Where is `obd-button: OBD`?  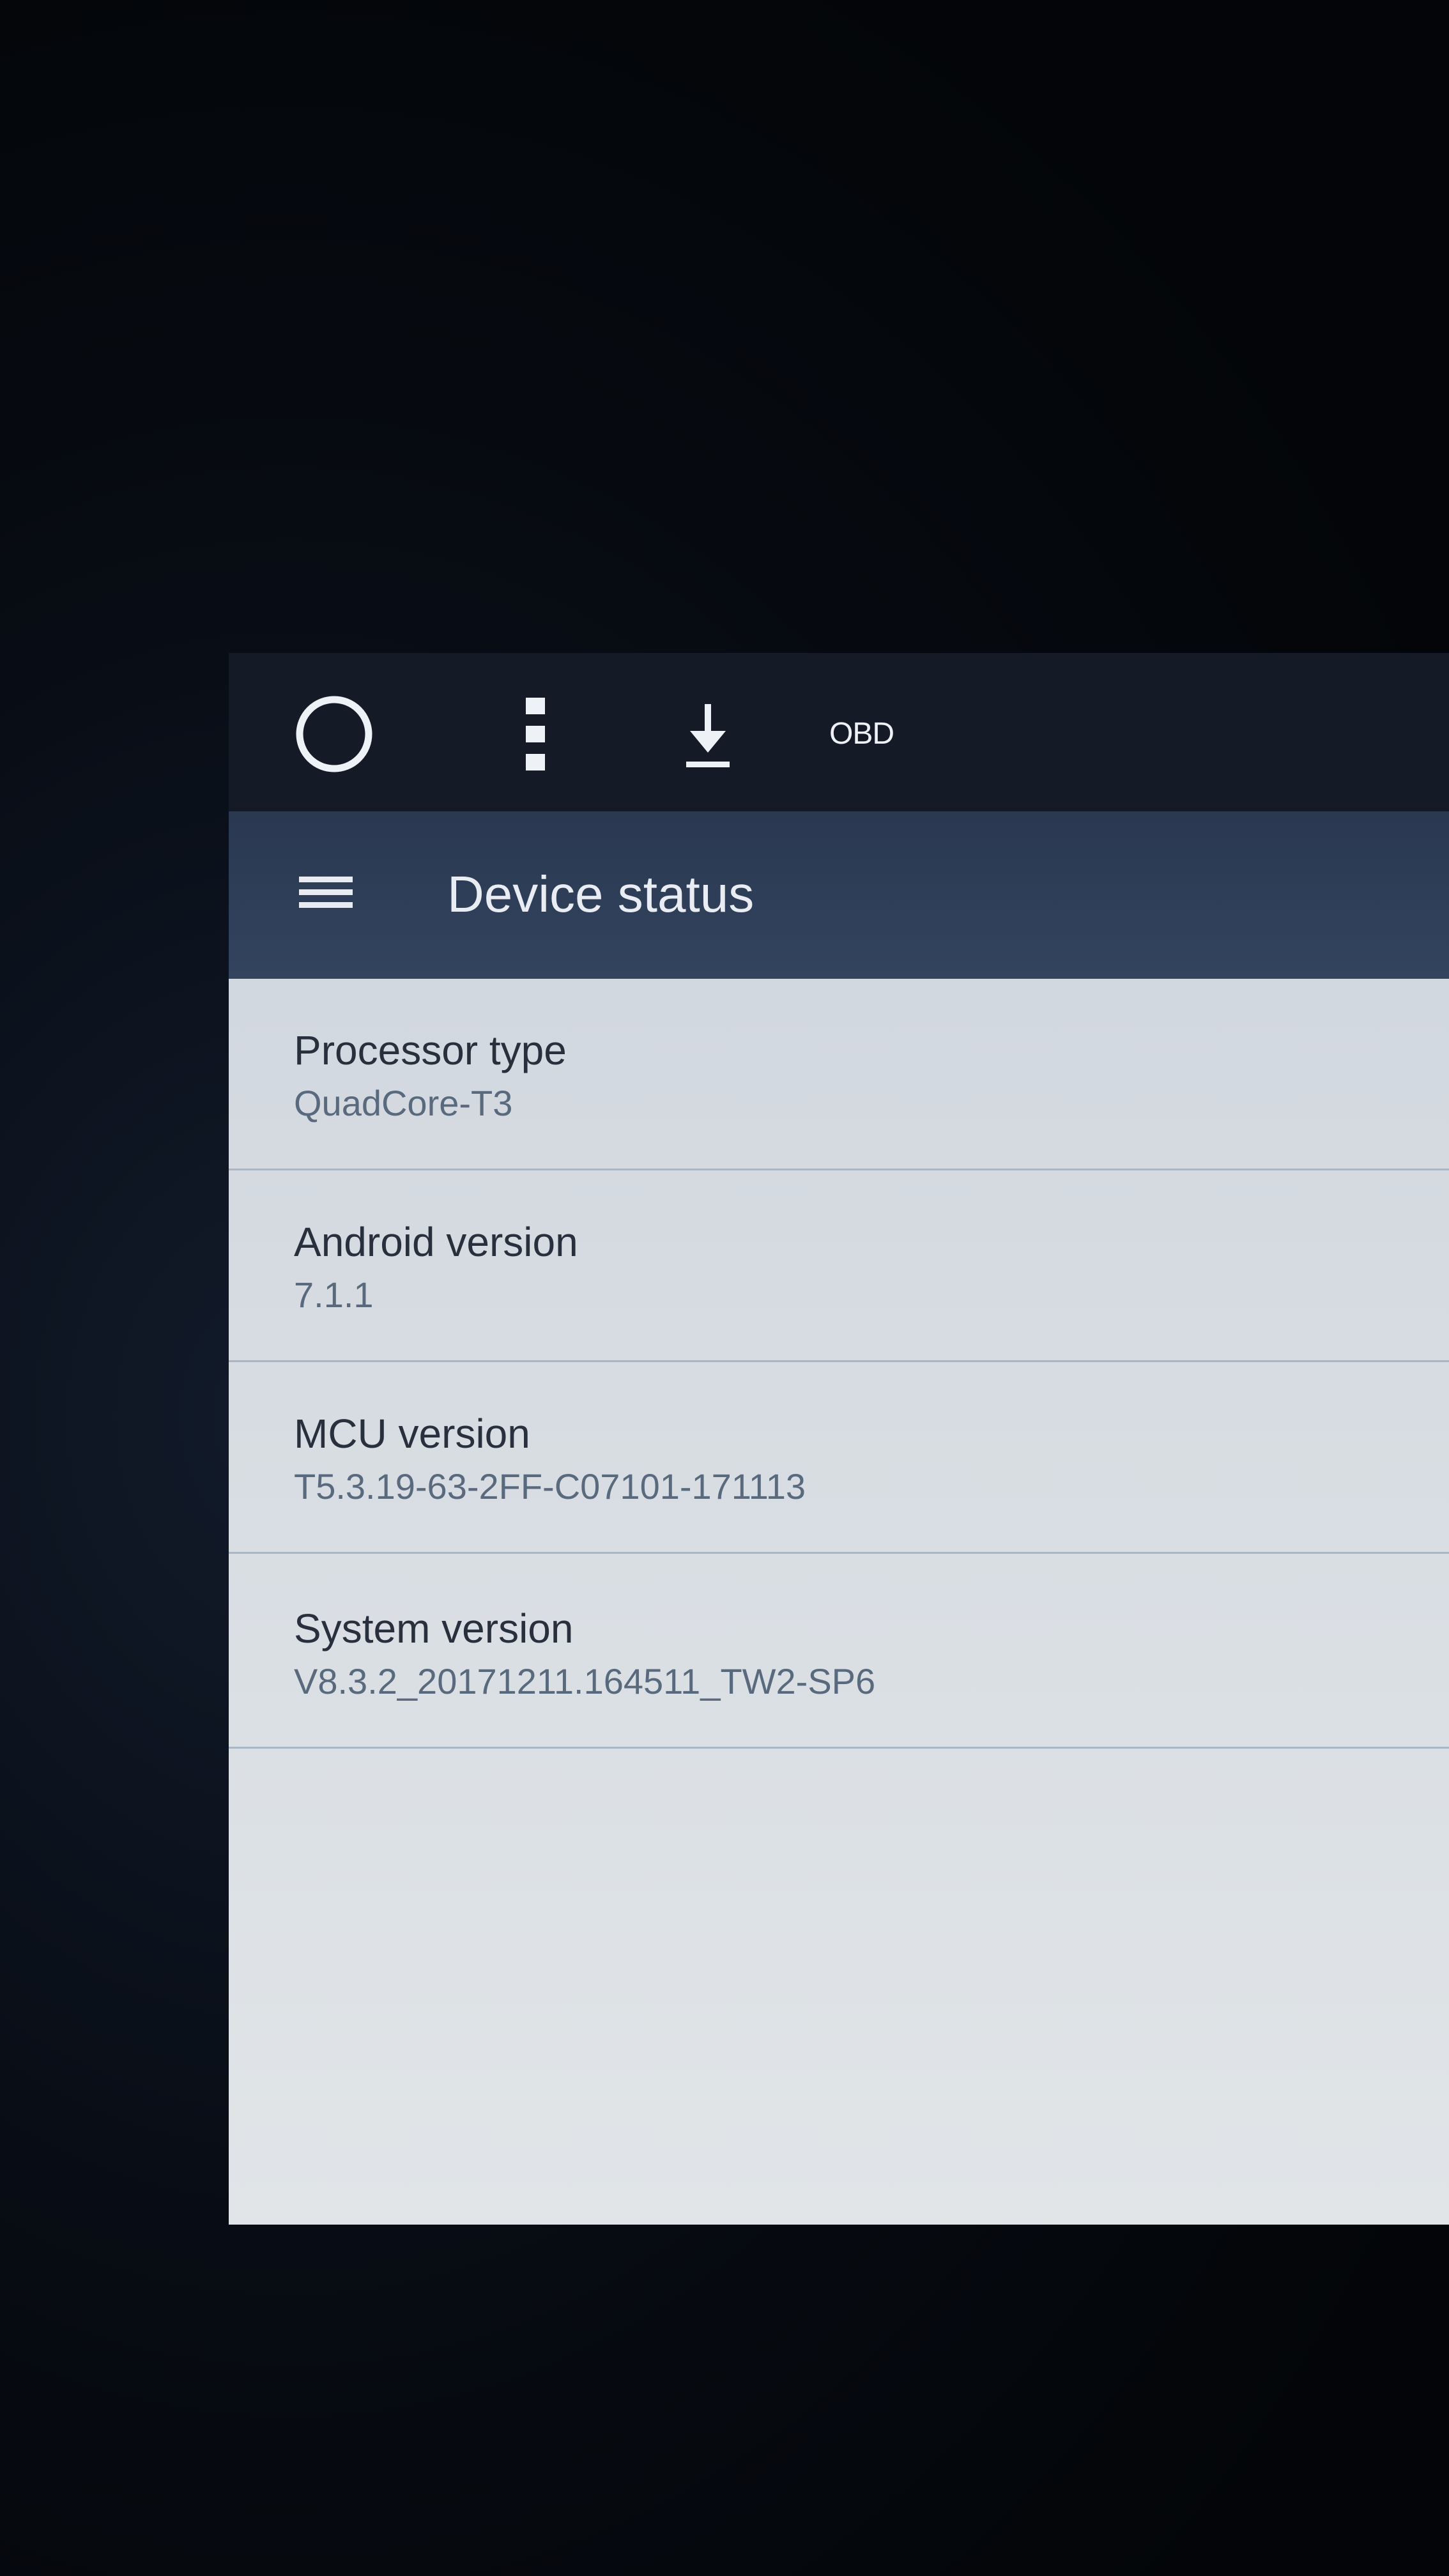
obd-button: OBD is located at coordinates (874, 734).